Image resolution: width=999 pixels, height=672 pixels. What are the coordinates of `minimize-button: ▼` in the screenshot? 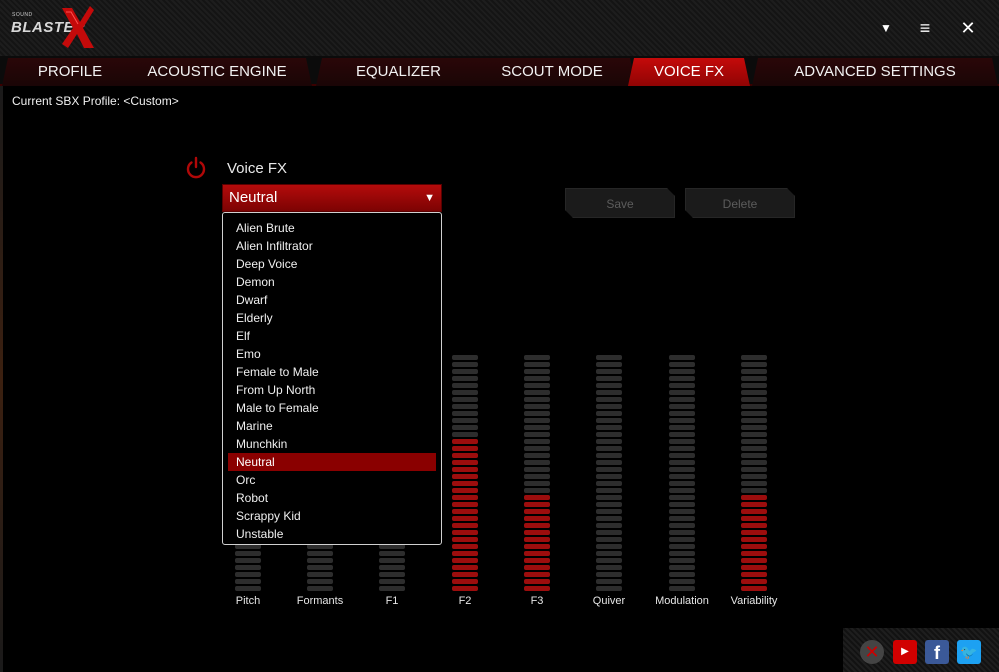 It's located at (886, 28).